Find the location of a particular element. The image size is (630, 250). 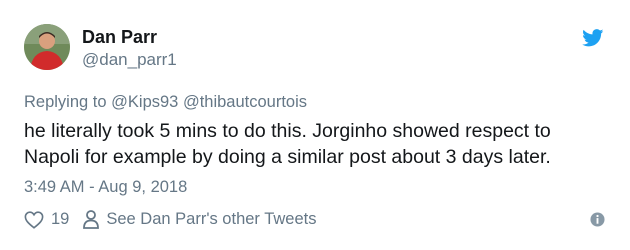

mention-link: @thibautcourtois is located at coordinates (245, 102).